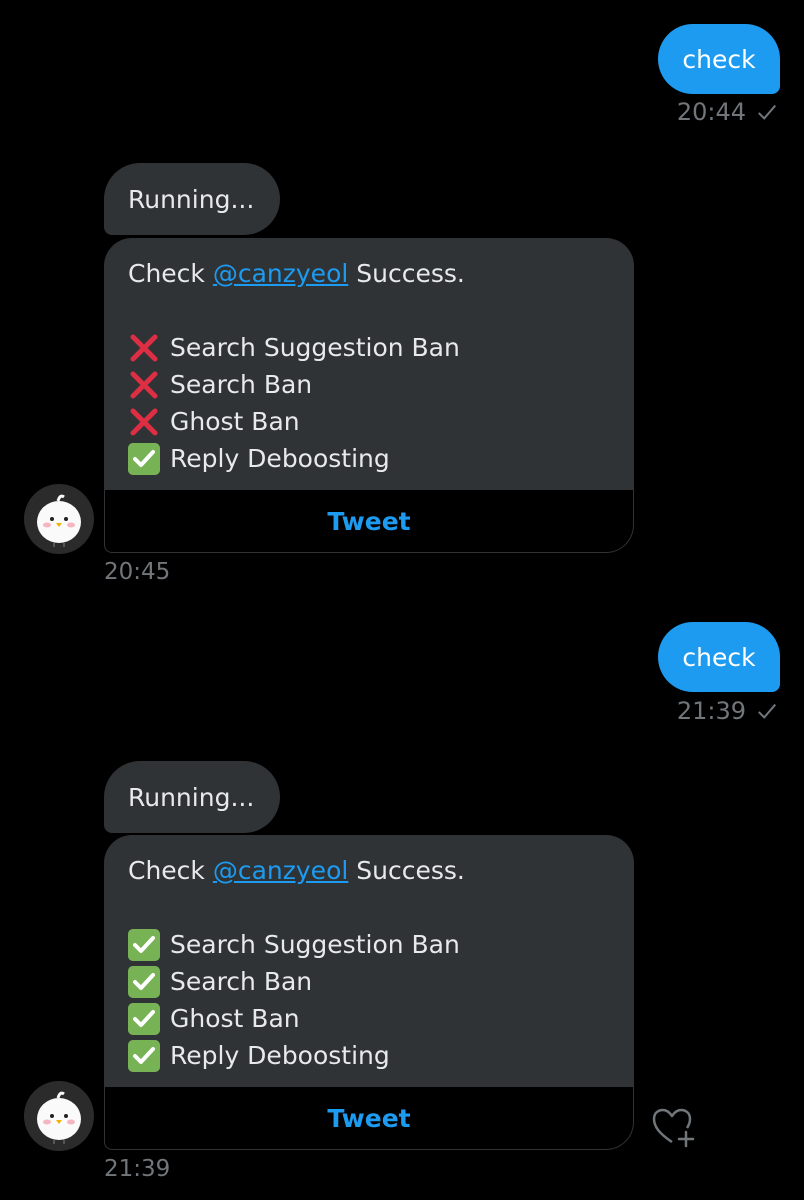 This screenshot has height=1200, width=804. I want to click on sent-message-meta: 21:39, so click(727, 711).